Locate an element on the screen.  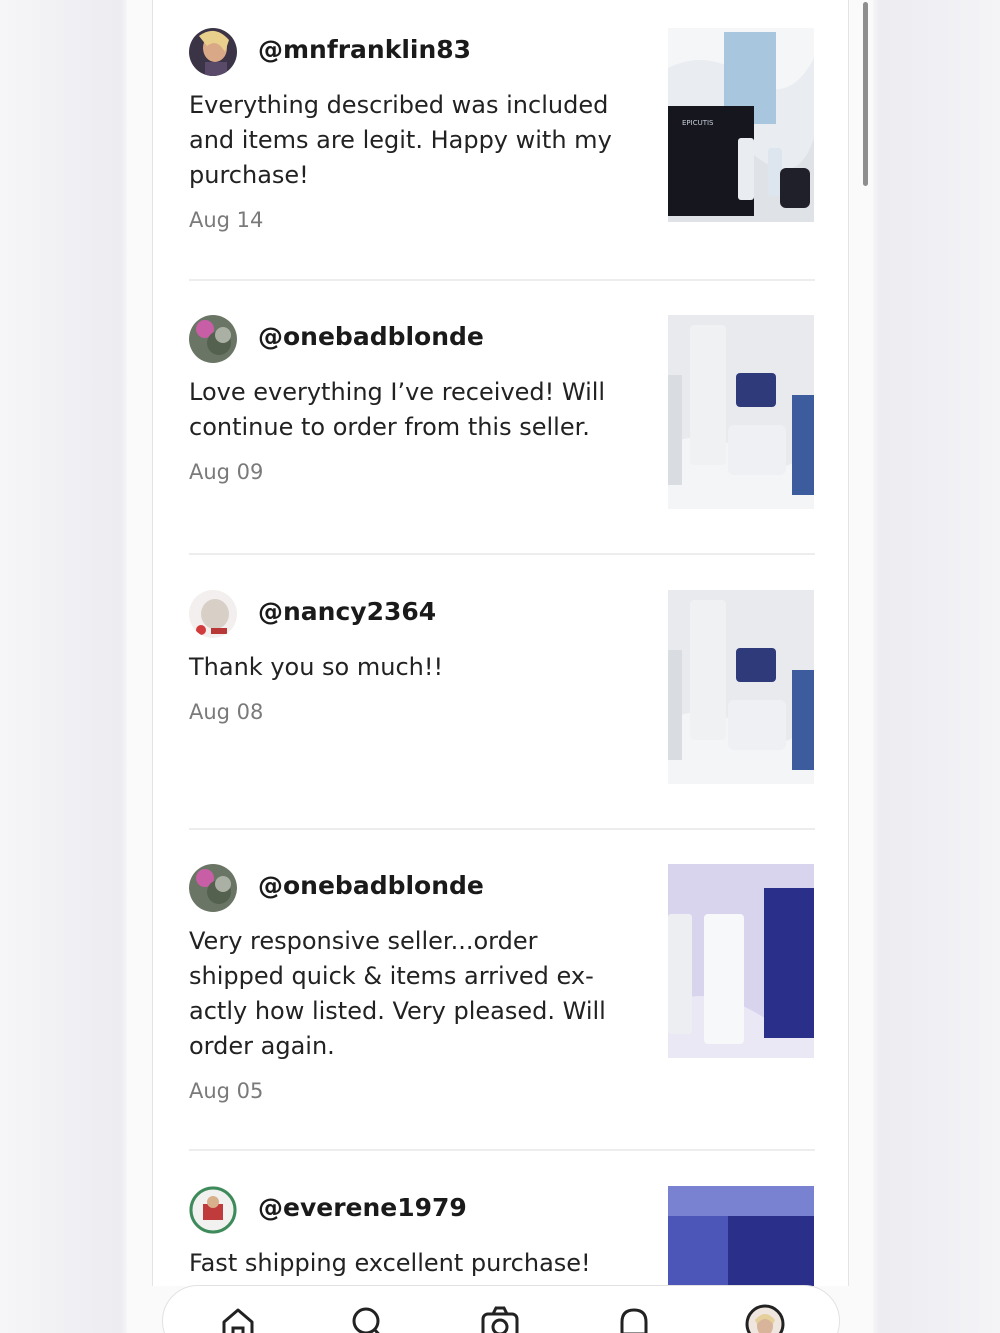
bottom-nav is located at coordinates (501, 1309).